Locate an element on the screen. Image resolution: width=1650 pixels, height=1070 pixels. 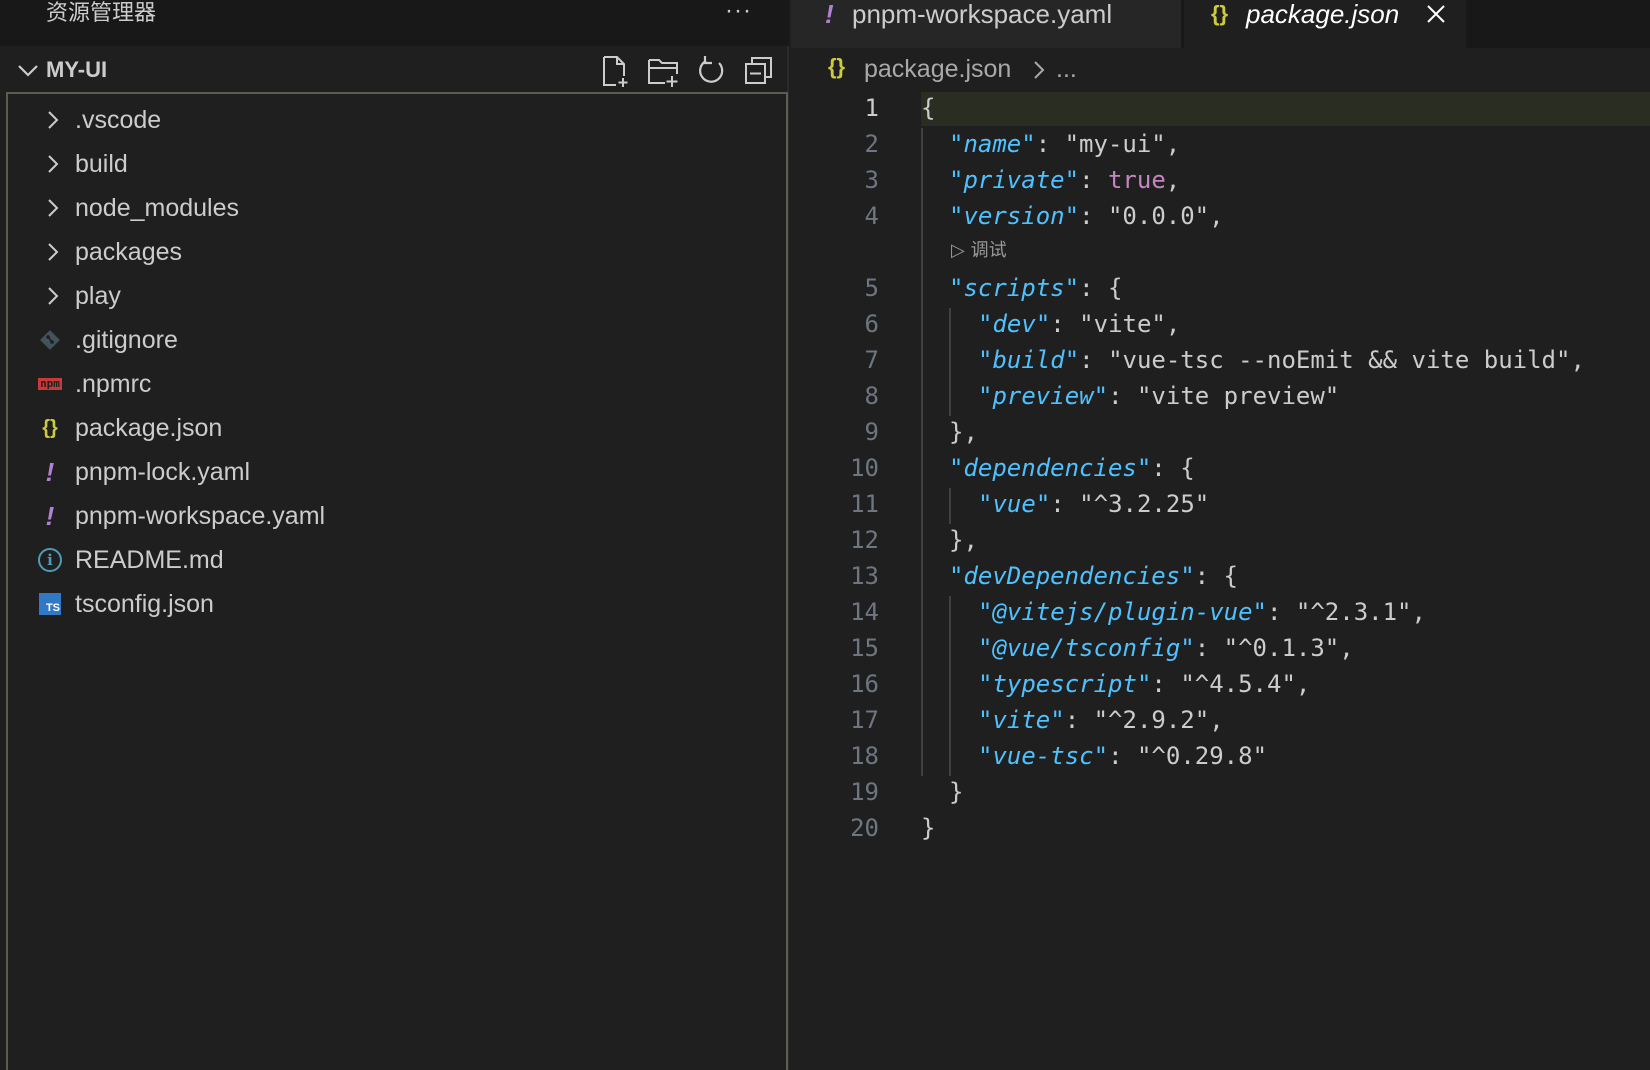
code-line: 10 "dependencies": { is located at coordinates (1220, 468).